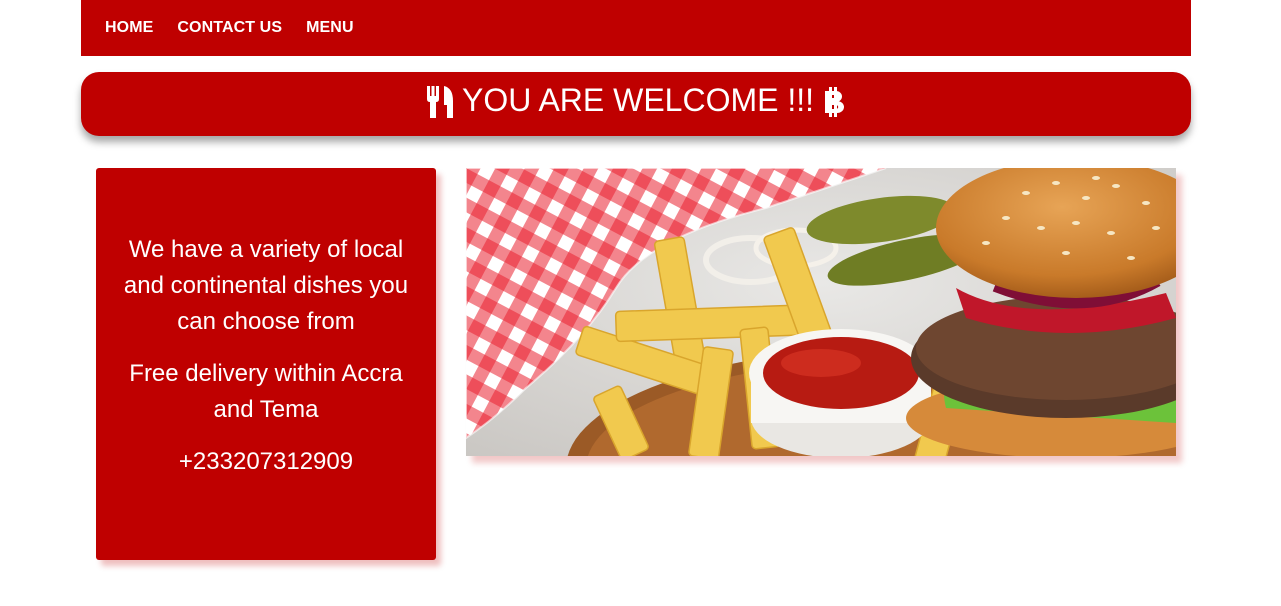  What do you see at coordinates (636, 28) in the screenshot?
I see `top-navbar: HOME CONTACT US MENU` at bounding box center [636, 28].